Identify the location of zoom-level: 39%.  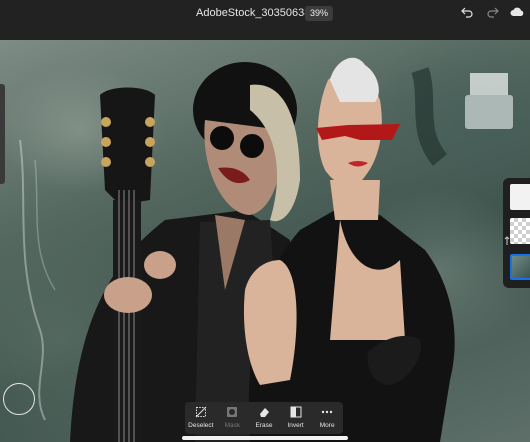
(319, 13).